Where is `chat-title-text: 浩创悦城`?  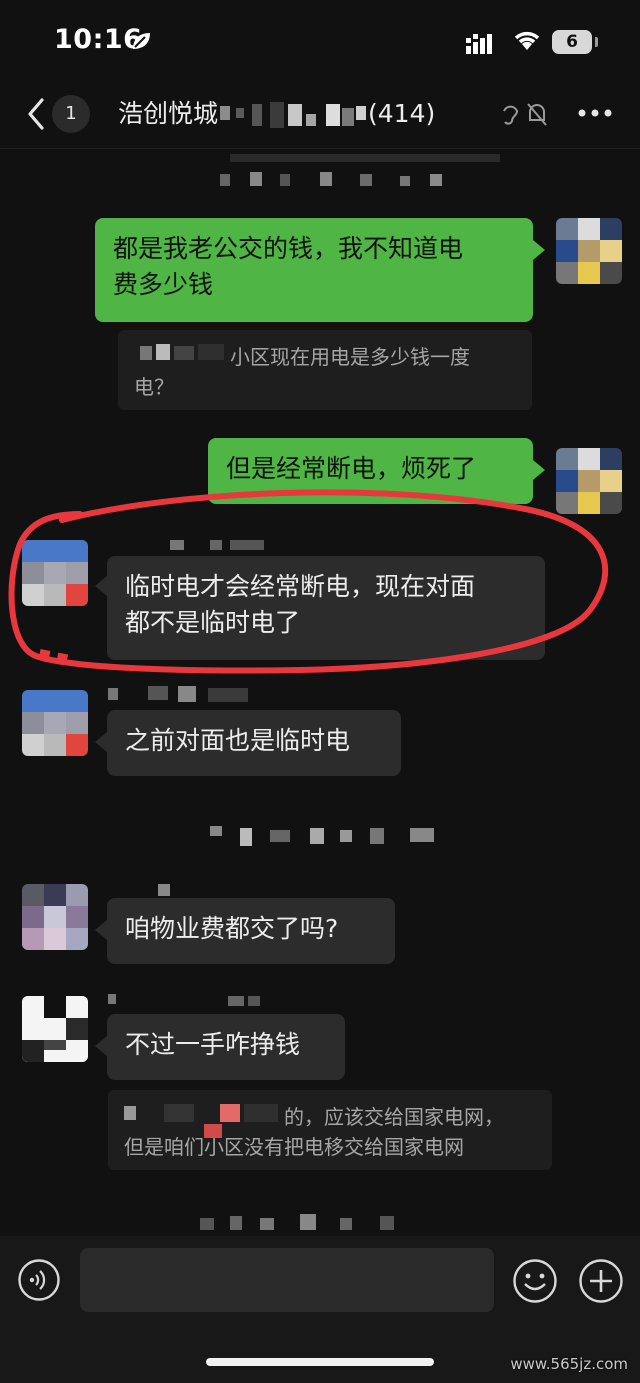
chat-title-text: 浩创悦城 is located at coordinates (168, 113).